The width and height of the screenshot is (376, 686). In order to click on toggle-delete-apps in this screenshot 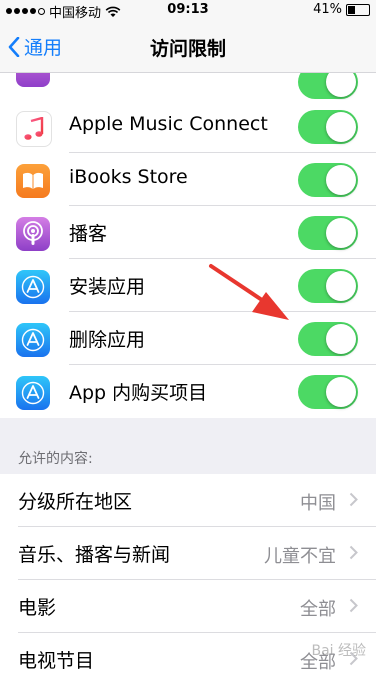, I will do `click(328, 339)`.